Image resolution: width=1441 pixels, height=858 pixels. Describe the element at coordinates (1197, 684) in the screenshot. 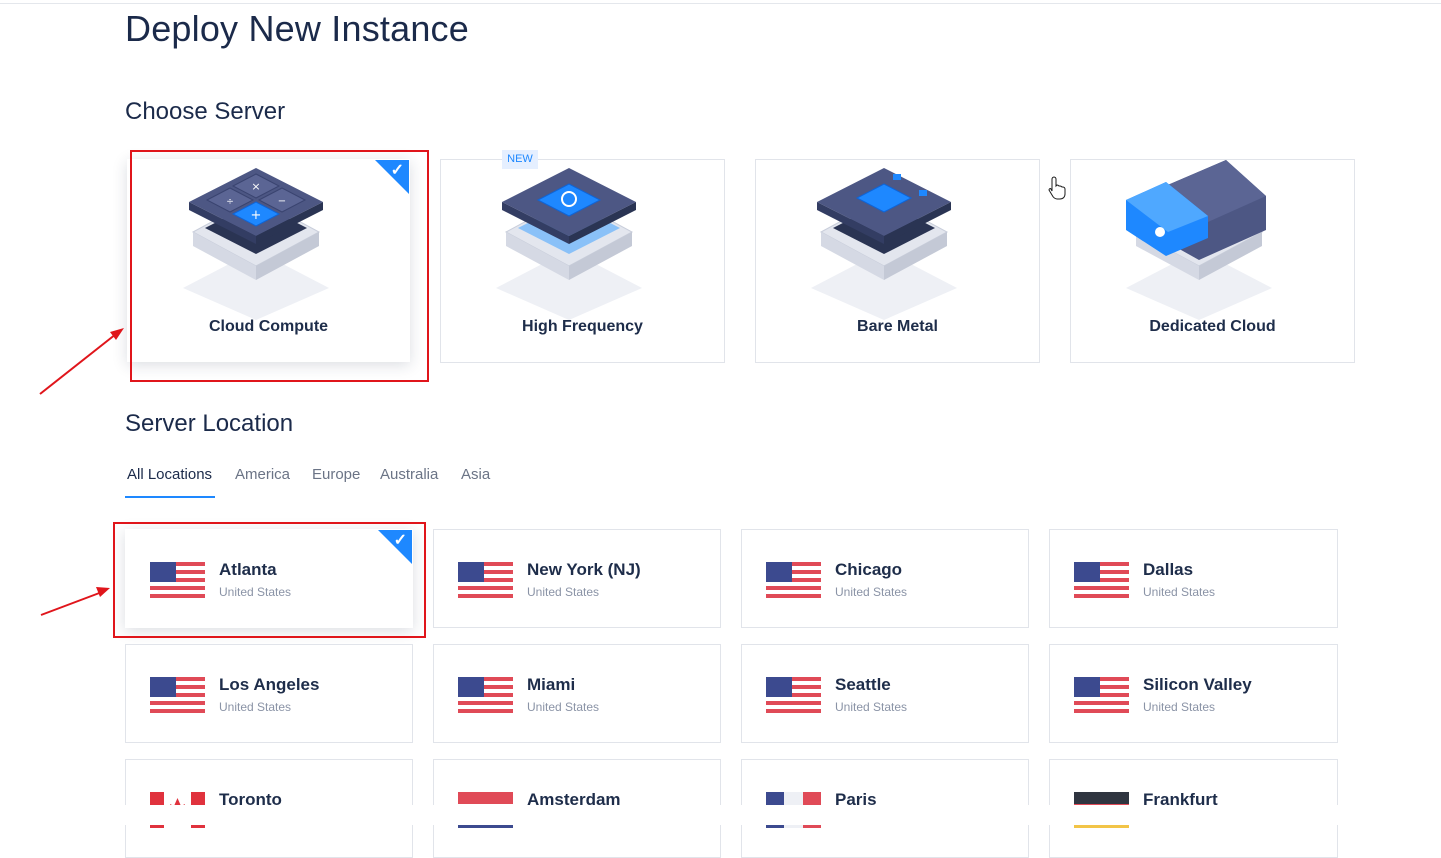

I see `location-name: Silicon Valley` at that location.